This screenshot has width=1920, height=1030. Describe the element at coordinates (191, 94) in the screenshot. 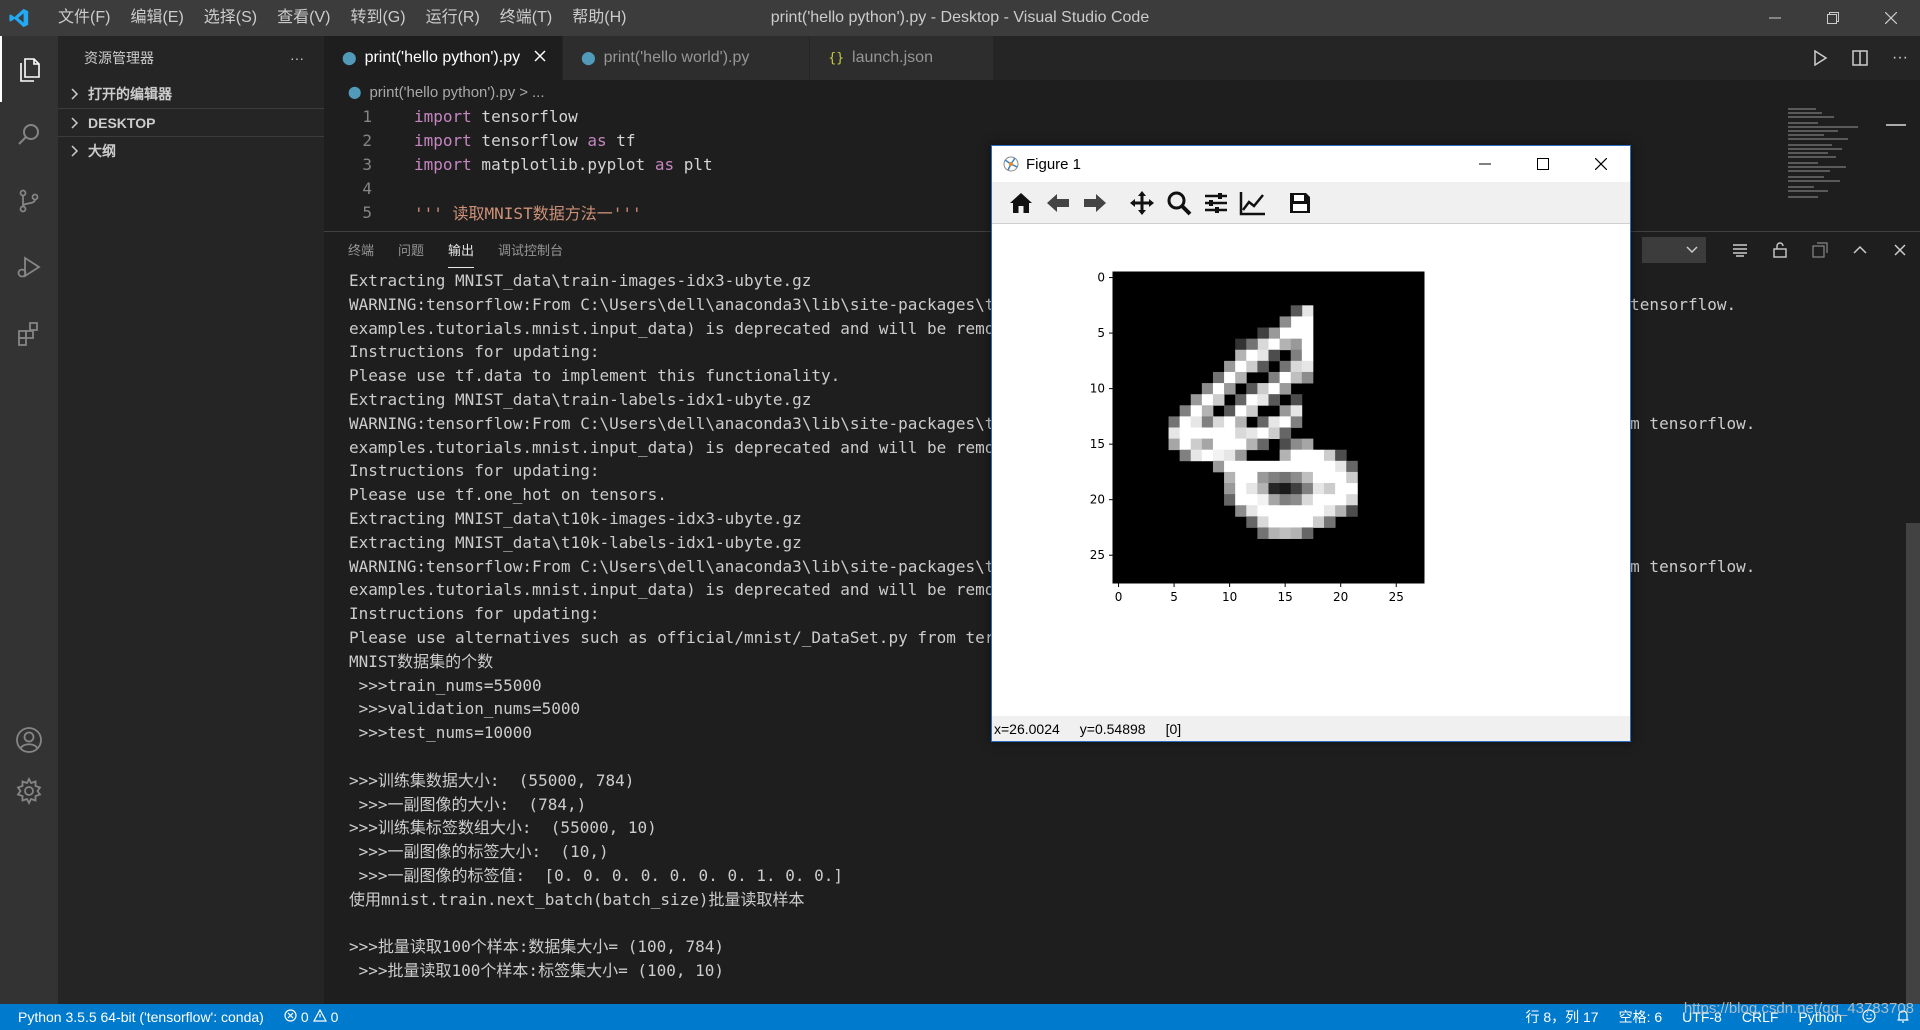

I see `section-open-editors: 打开的编辑器` at that location.